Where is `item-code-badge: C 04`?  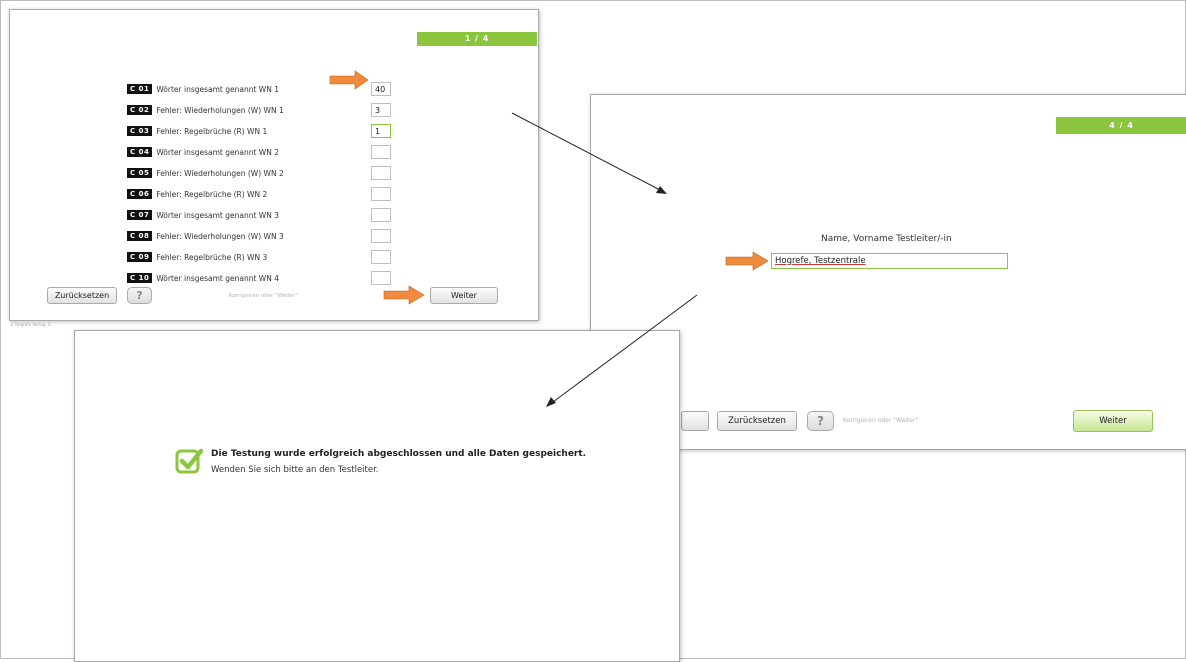
item-code-badge: C 04 is located at coordinates (140, 152).